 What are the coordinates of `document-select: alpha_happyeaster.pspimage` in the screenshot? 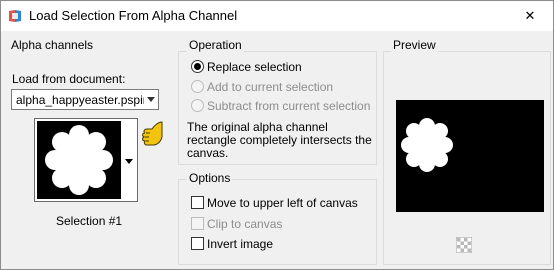 It's located at (85, 99).